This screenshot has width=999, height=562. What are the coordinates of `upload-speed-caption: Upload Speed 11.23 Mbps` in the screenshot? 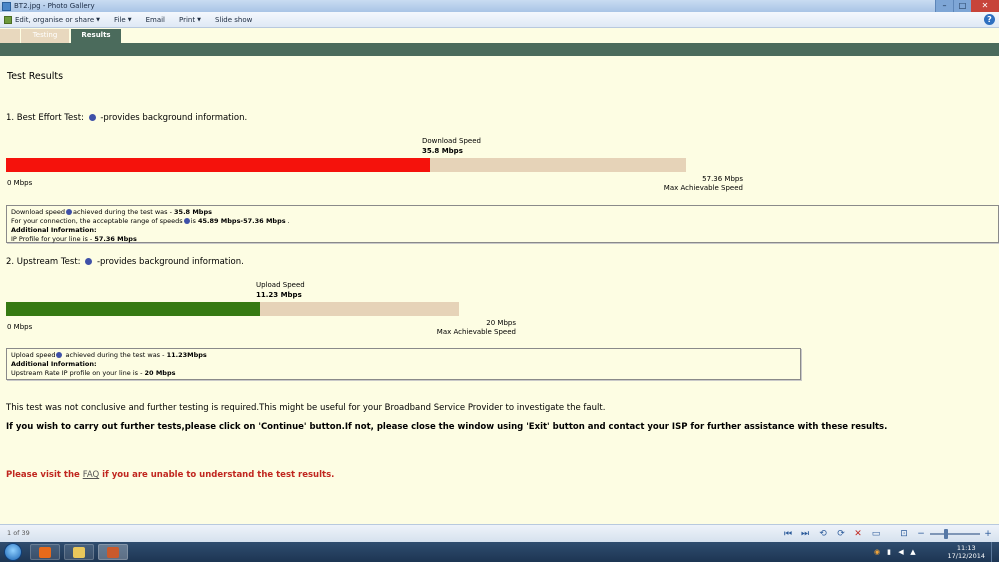 It's located at (280, 290).